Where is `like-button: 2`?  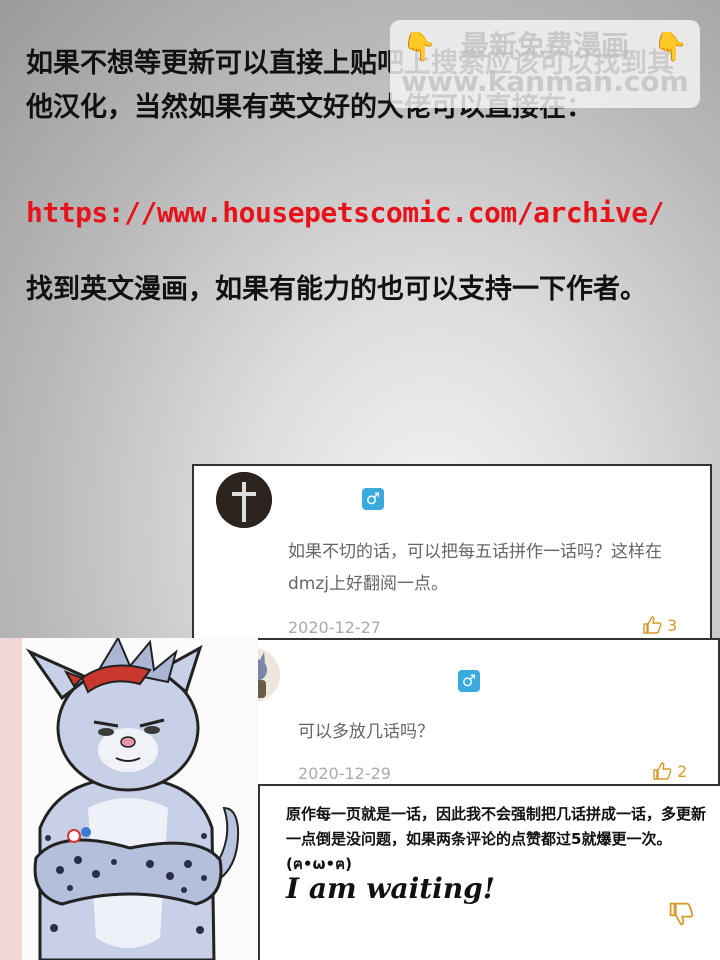 like-button: 2 is located at coordinates (669, 771).